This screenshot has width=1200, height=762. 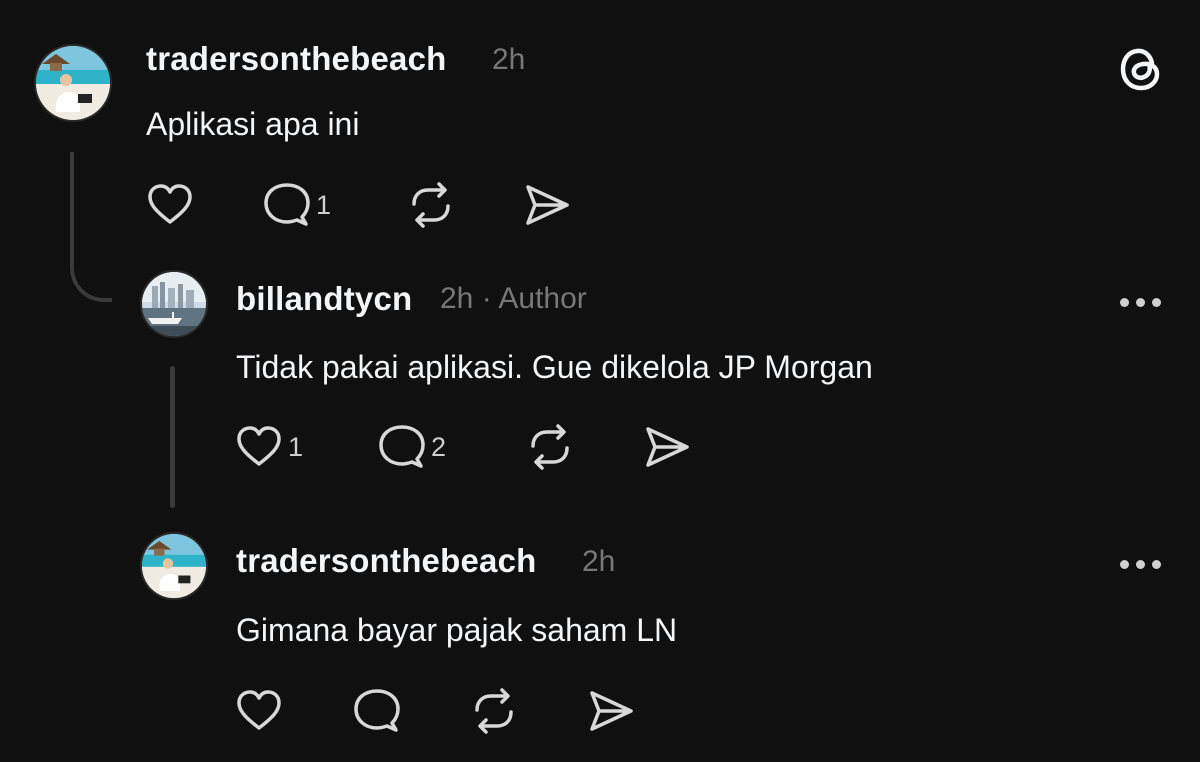 I want to click on post-username: billandtycn, so click(x=324, y=299).